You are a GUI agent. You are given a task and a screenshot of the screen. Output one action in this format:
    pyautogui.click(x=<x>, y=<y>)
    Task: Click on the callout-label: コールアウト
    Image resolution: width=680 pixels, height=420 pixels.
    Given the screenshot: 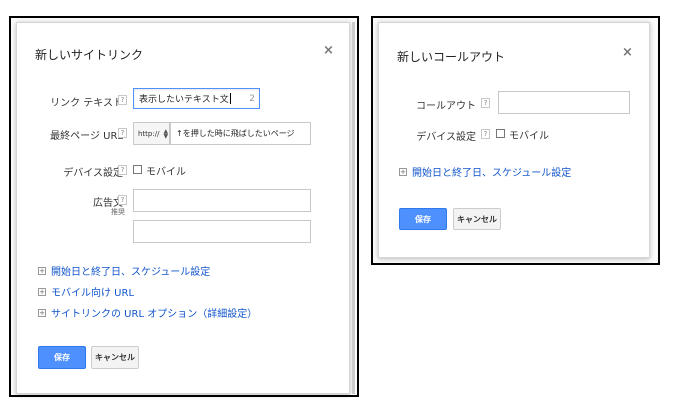 What is the action you would take?
    pyautogui.click(x=446, y=106)
    